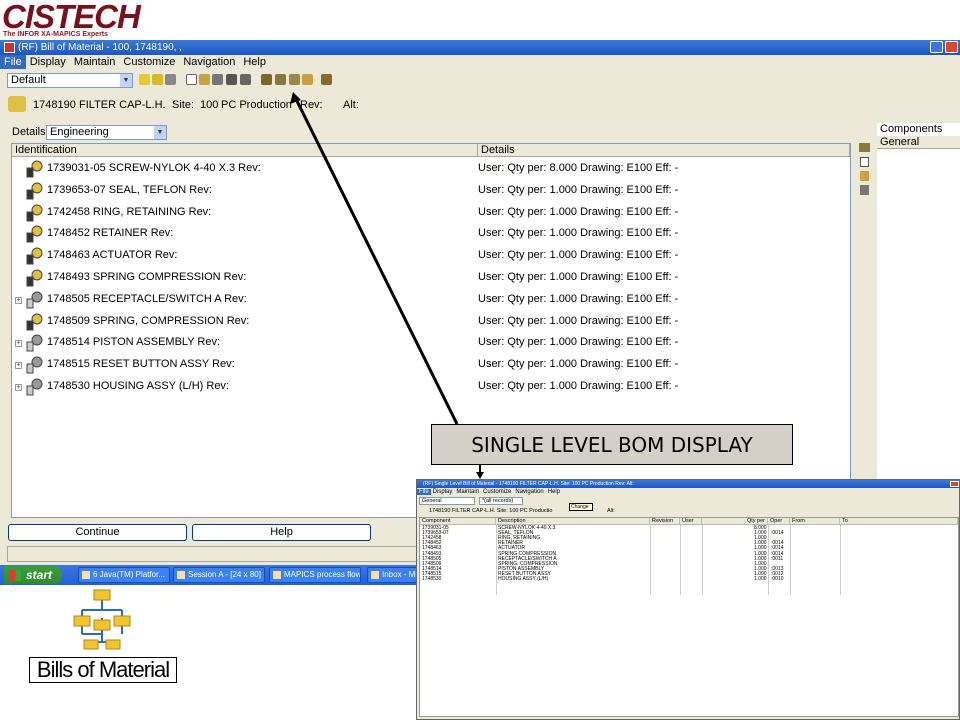 The width and height of the screenshot is (960, 720). I want to click on inset-change-tooltip: Change, so click(581, 507).